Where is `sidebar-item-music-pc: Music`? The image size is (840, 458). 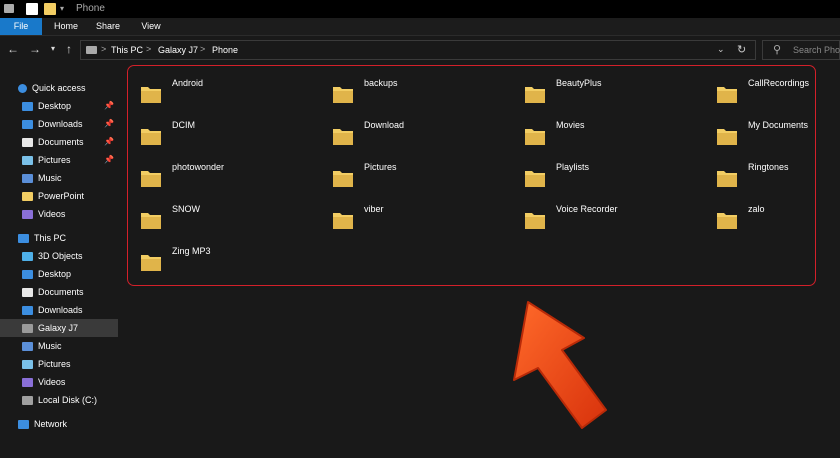
sidebar-item-music-pc: Music is located at coordinates (70, 346).